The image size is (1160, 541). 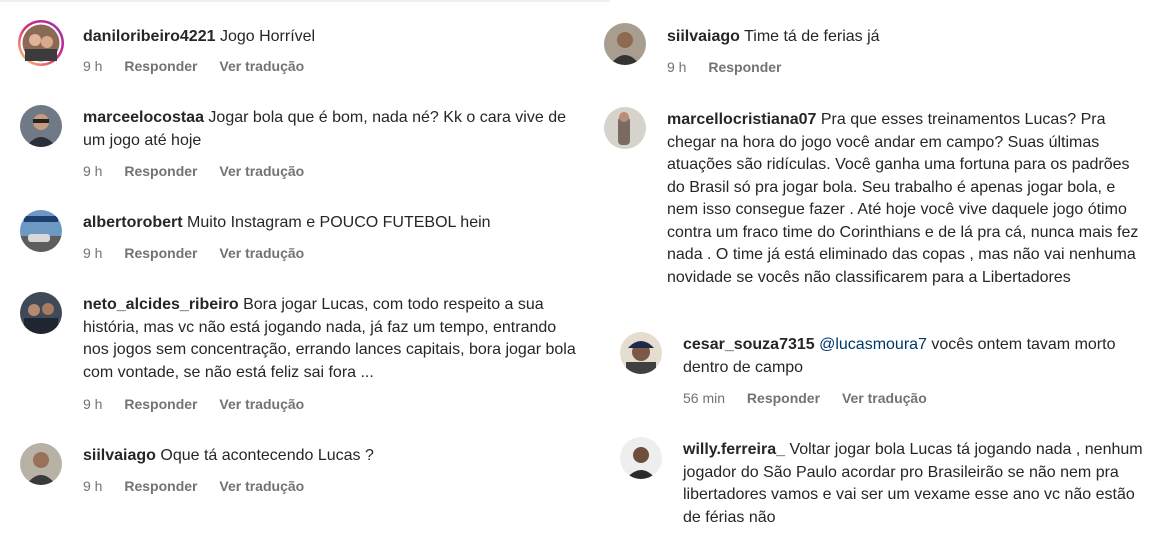 What do you see at coordinates (133, 222) in the screenshot?
I see `comment-username: albertorobert` at bounding box center [133, 222].